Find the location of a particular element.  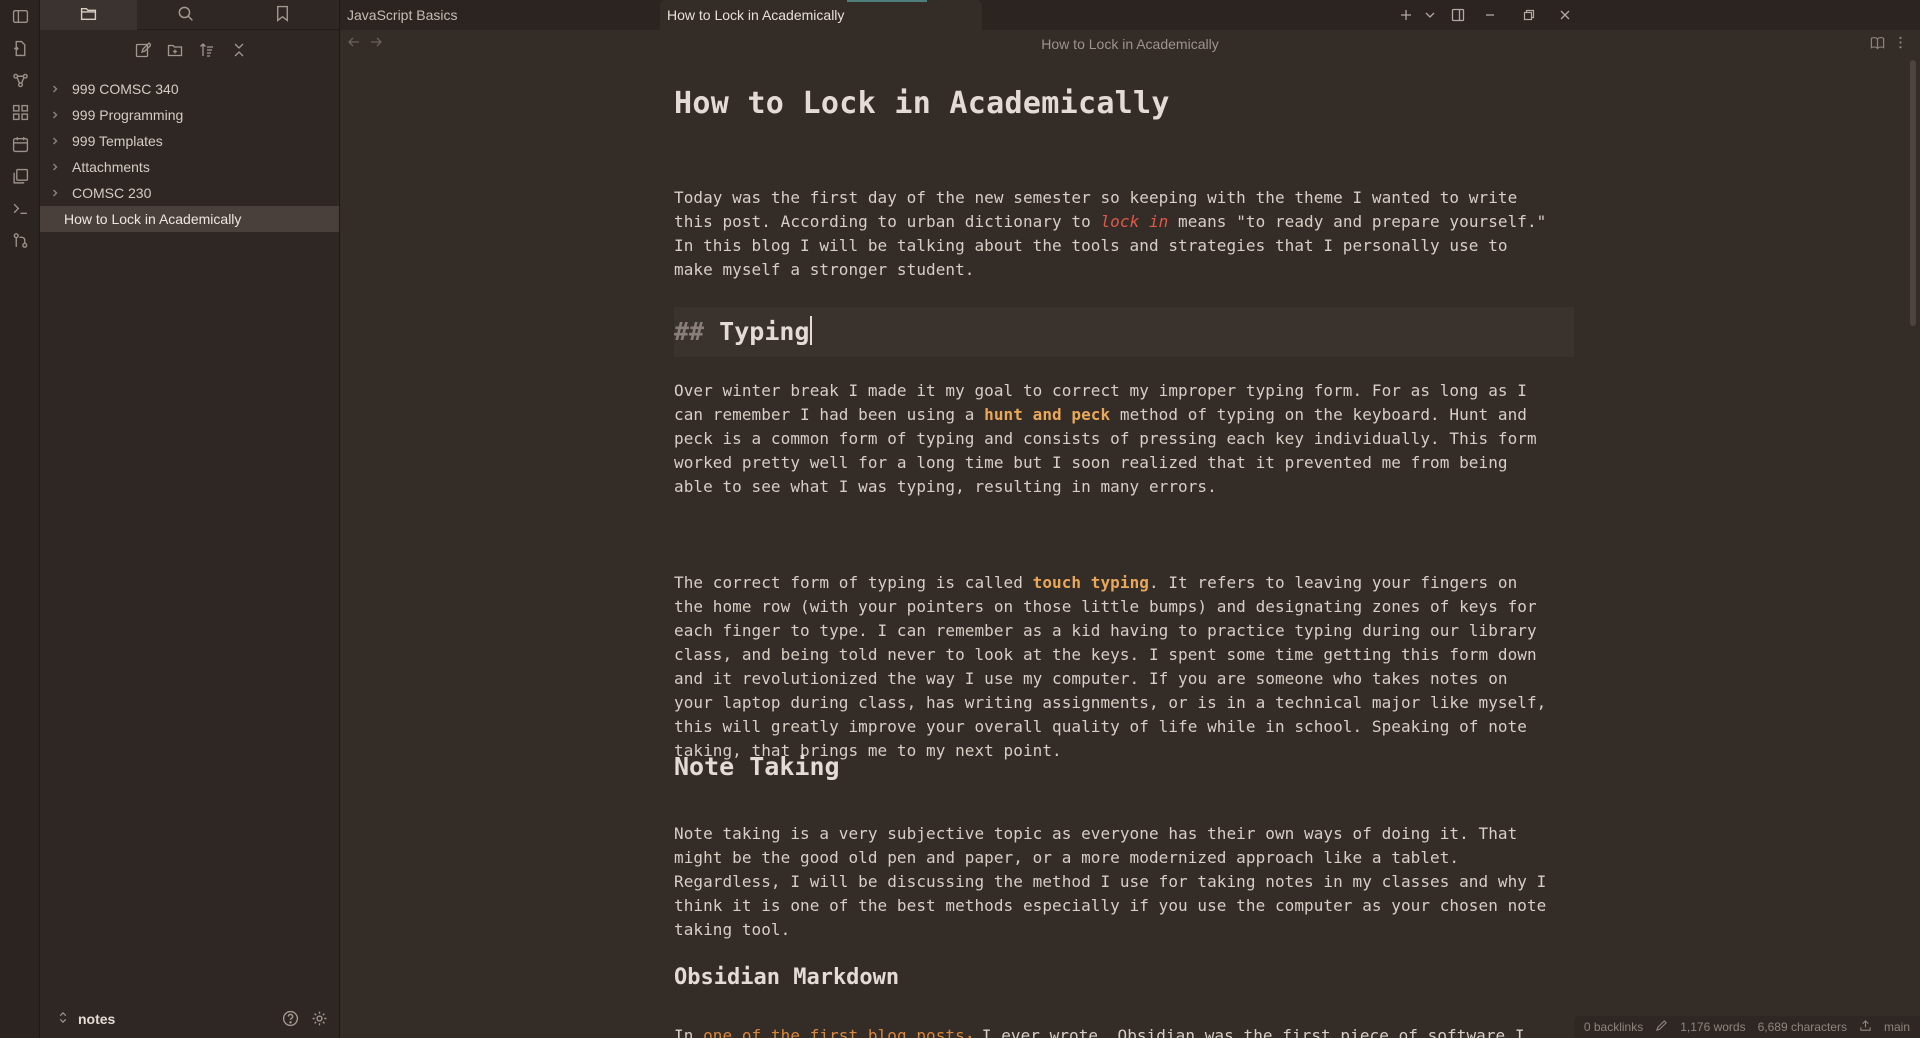

text-run: The correct form of typing is called is located at coordinates (853, 582).